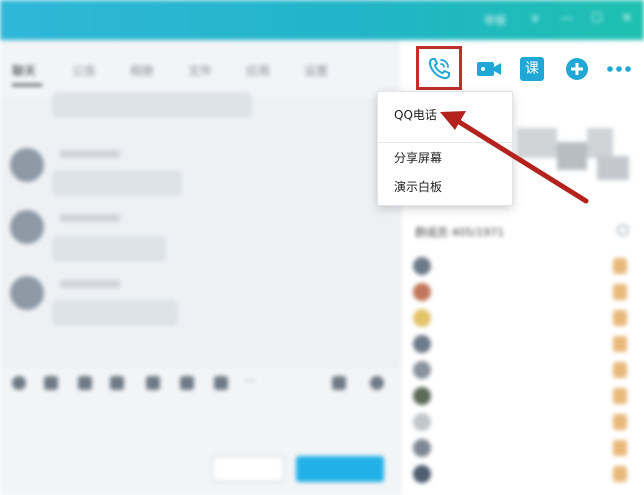 The height and width of the screenshot is (495, 644). I want to click on mic-icon, so click(221, 383).